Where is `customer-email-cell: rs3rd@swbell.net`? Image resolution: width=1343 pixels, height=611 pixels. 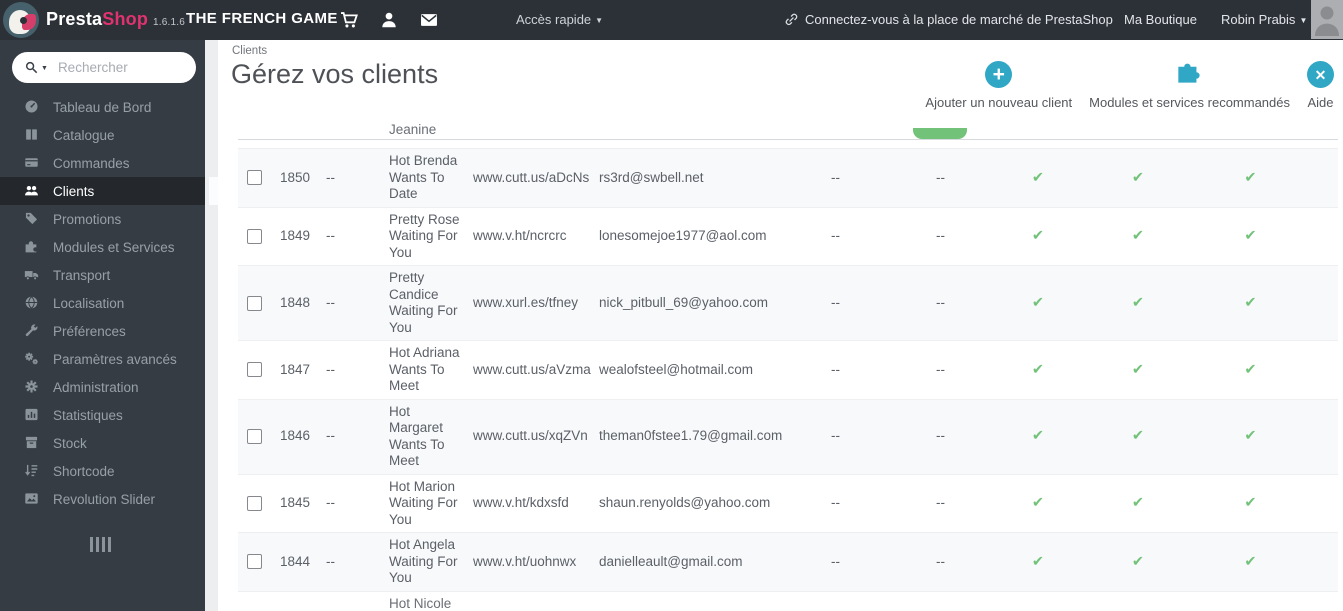 customer-email-cell: rs3rd@swbell.net is located at coordinates (651, 177).